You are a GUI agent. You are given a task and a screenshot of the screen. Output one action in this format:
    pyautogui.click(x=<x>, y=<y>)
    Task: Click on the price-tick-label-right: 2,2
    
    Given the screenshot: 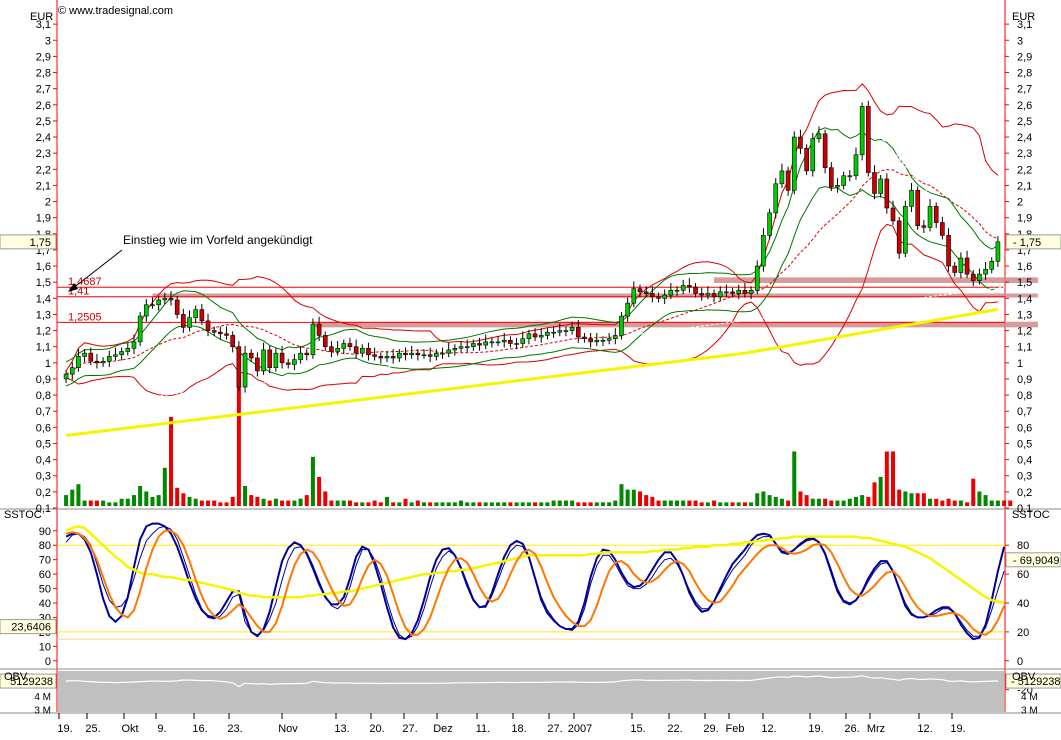 What is the action you would take?
    pyautogui.click(x=1024, y=170)
    